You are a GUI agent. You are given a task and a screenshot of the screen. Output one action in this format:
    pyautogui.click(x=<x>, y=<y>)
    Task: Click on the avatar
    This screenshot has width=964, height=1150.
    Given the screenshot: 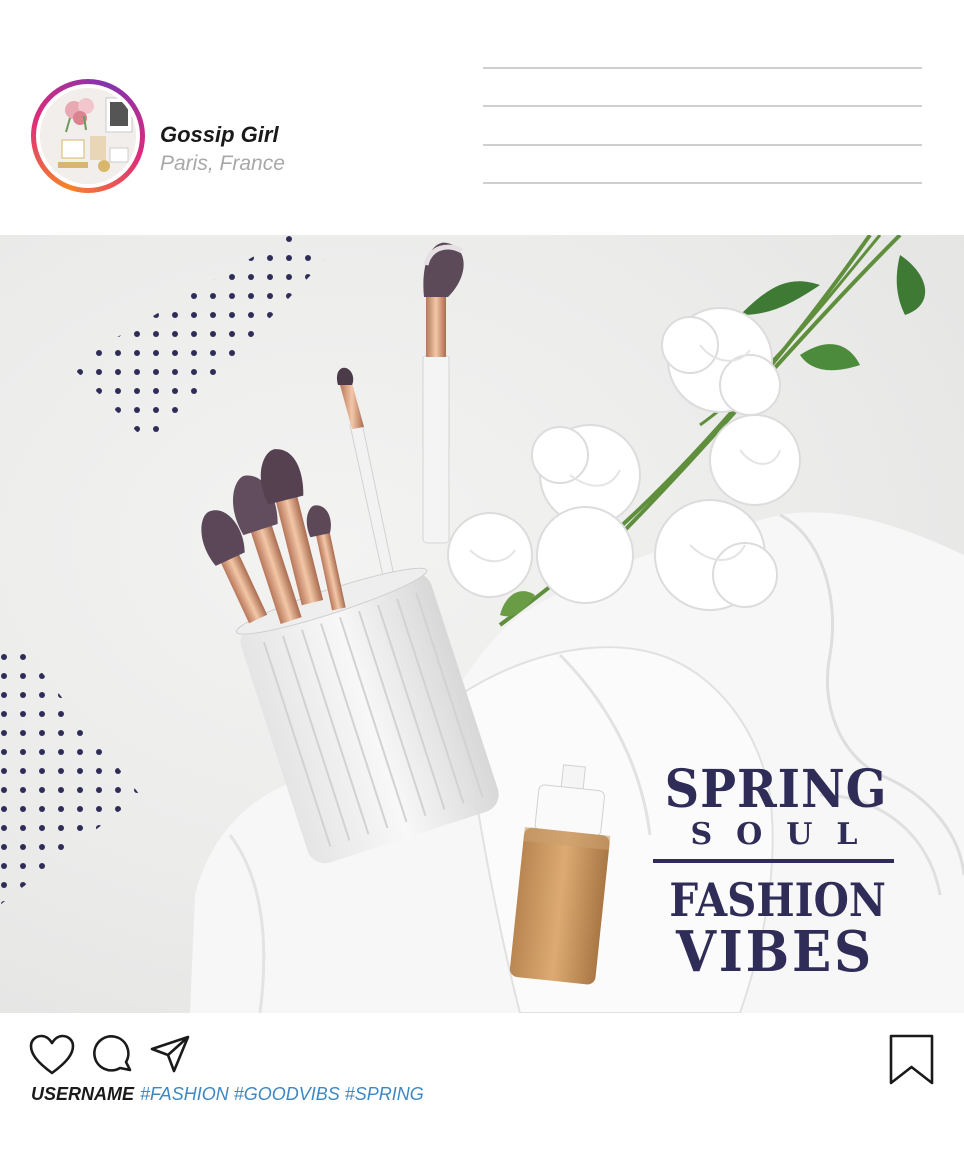 What is the action you would take?
    pyautogui.click(x=88, y=136)
    